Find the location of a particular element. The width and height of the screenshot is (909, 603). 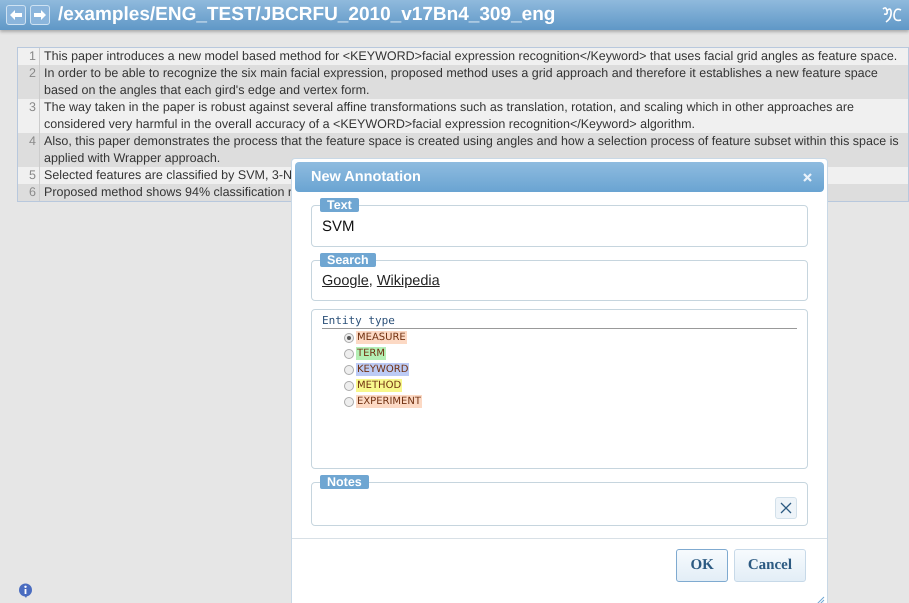

dialog-title: New Annotation is located at coordinates (366, 177).